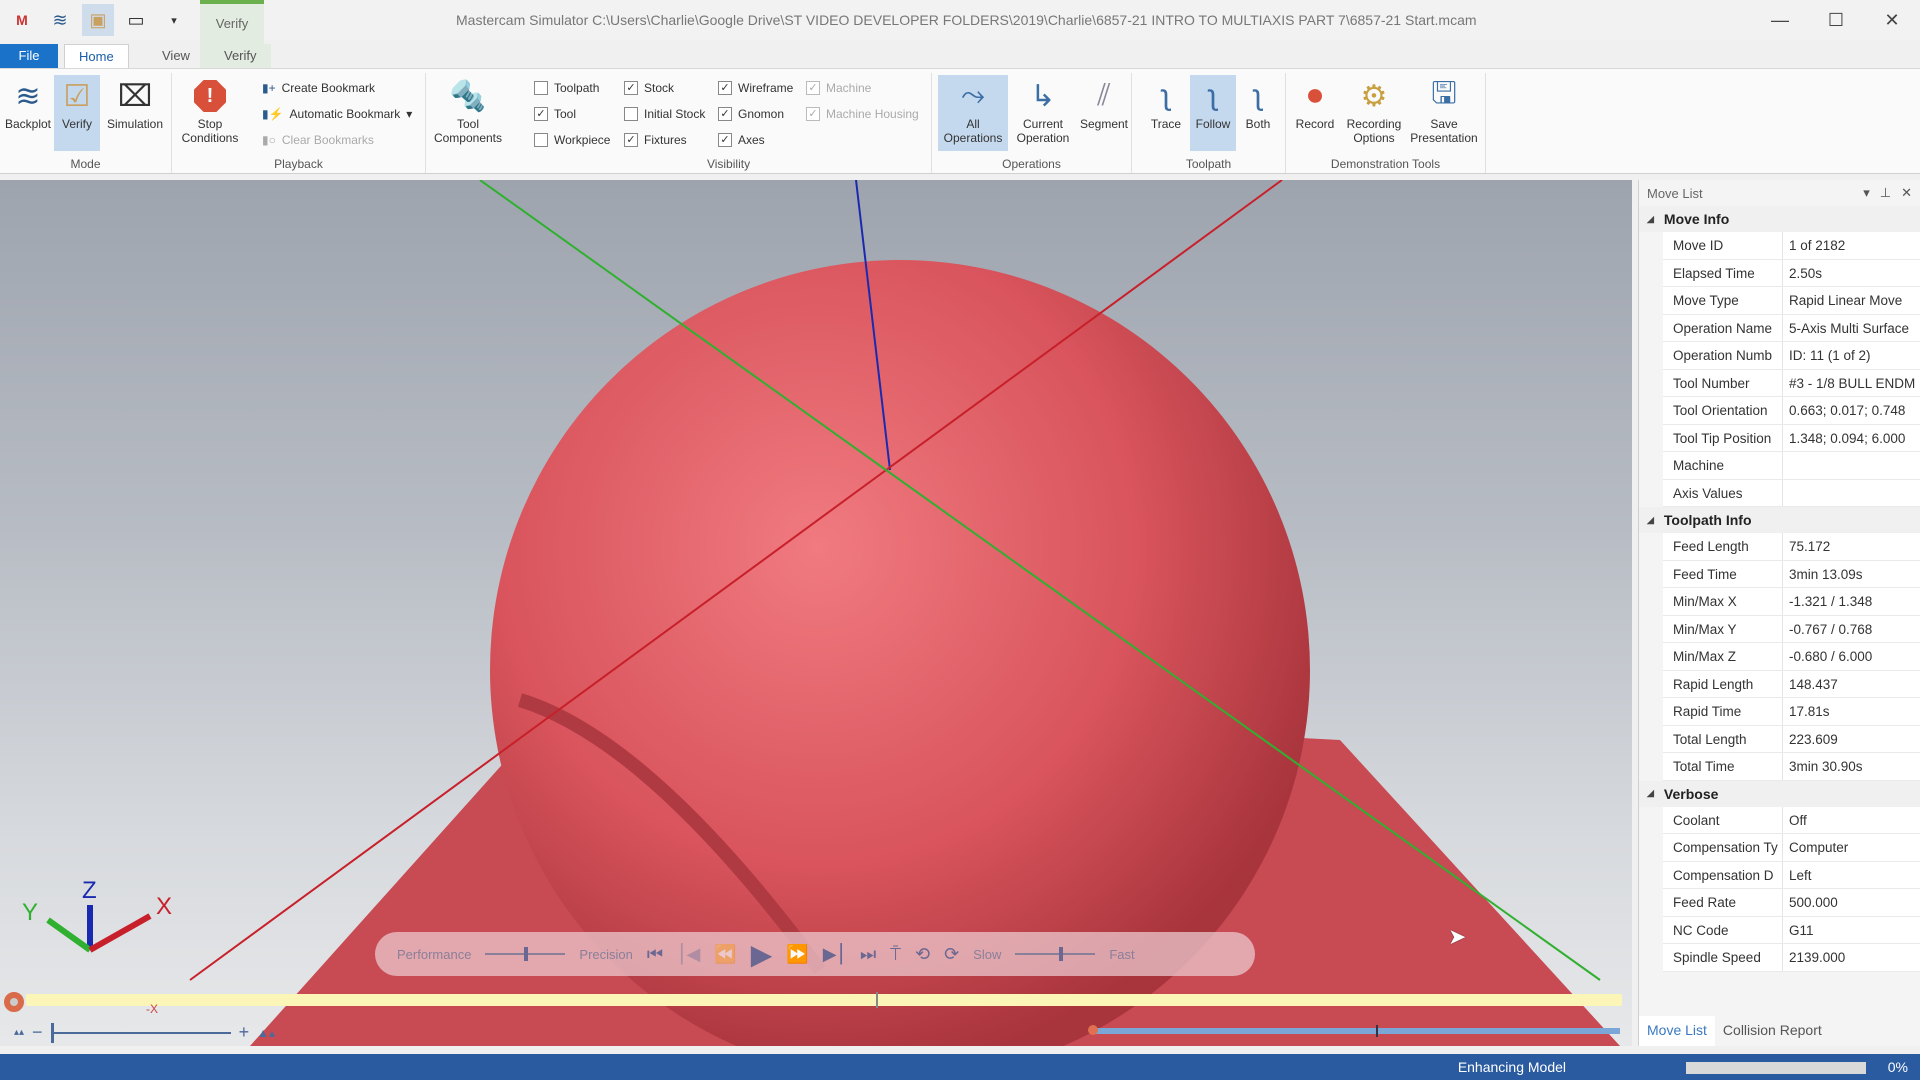 The image size is (1920, 1080). Describe the element at coordinates (655, 140) in the screenshot. I see `checkbox-fixtures: ✓ Fixtures` at that location.